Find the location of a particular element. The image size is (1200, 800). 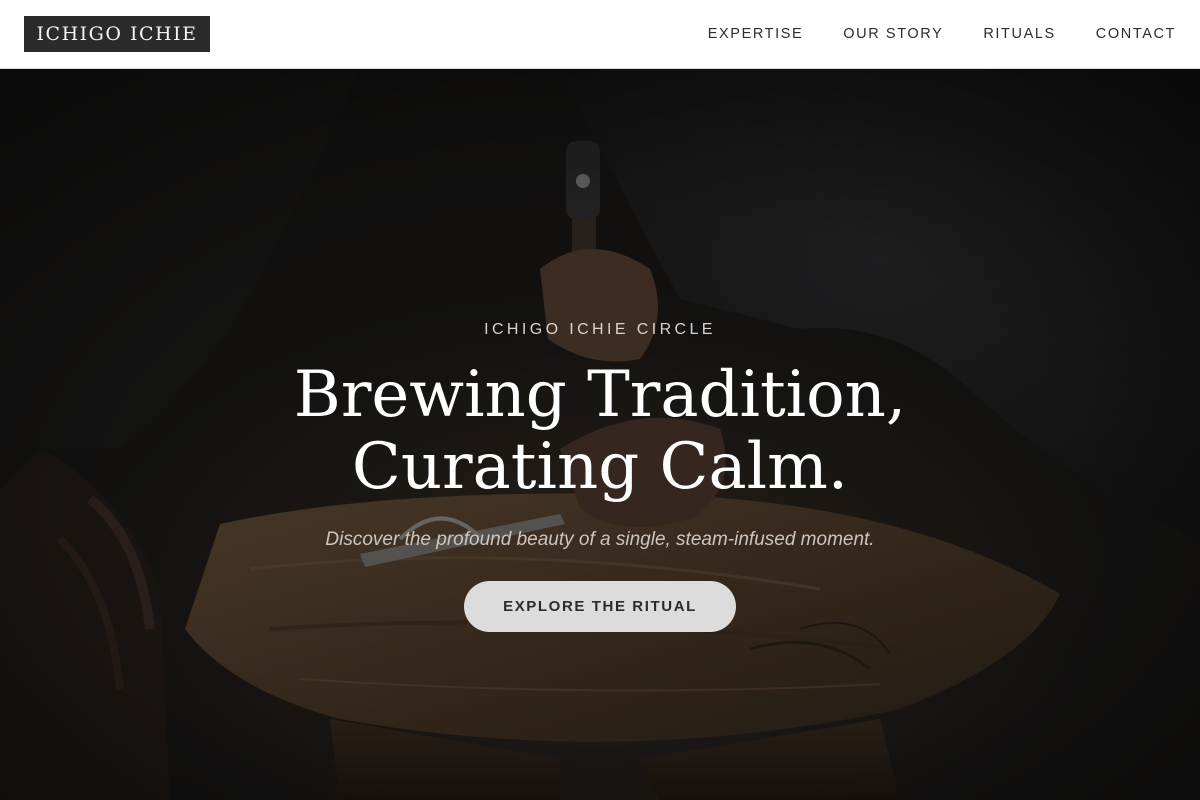

nav-link-contact: CONTACT is located at coordinates (1136, 34).